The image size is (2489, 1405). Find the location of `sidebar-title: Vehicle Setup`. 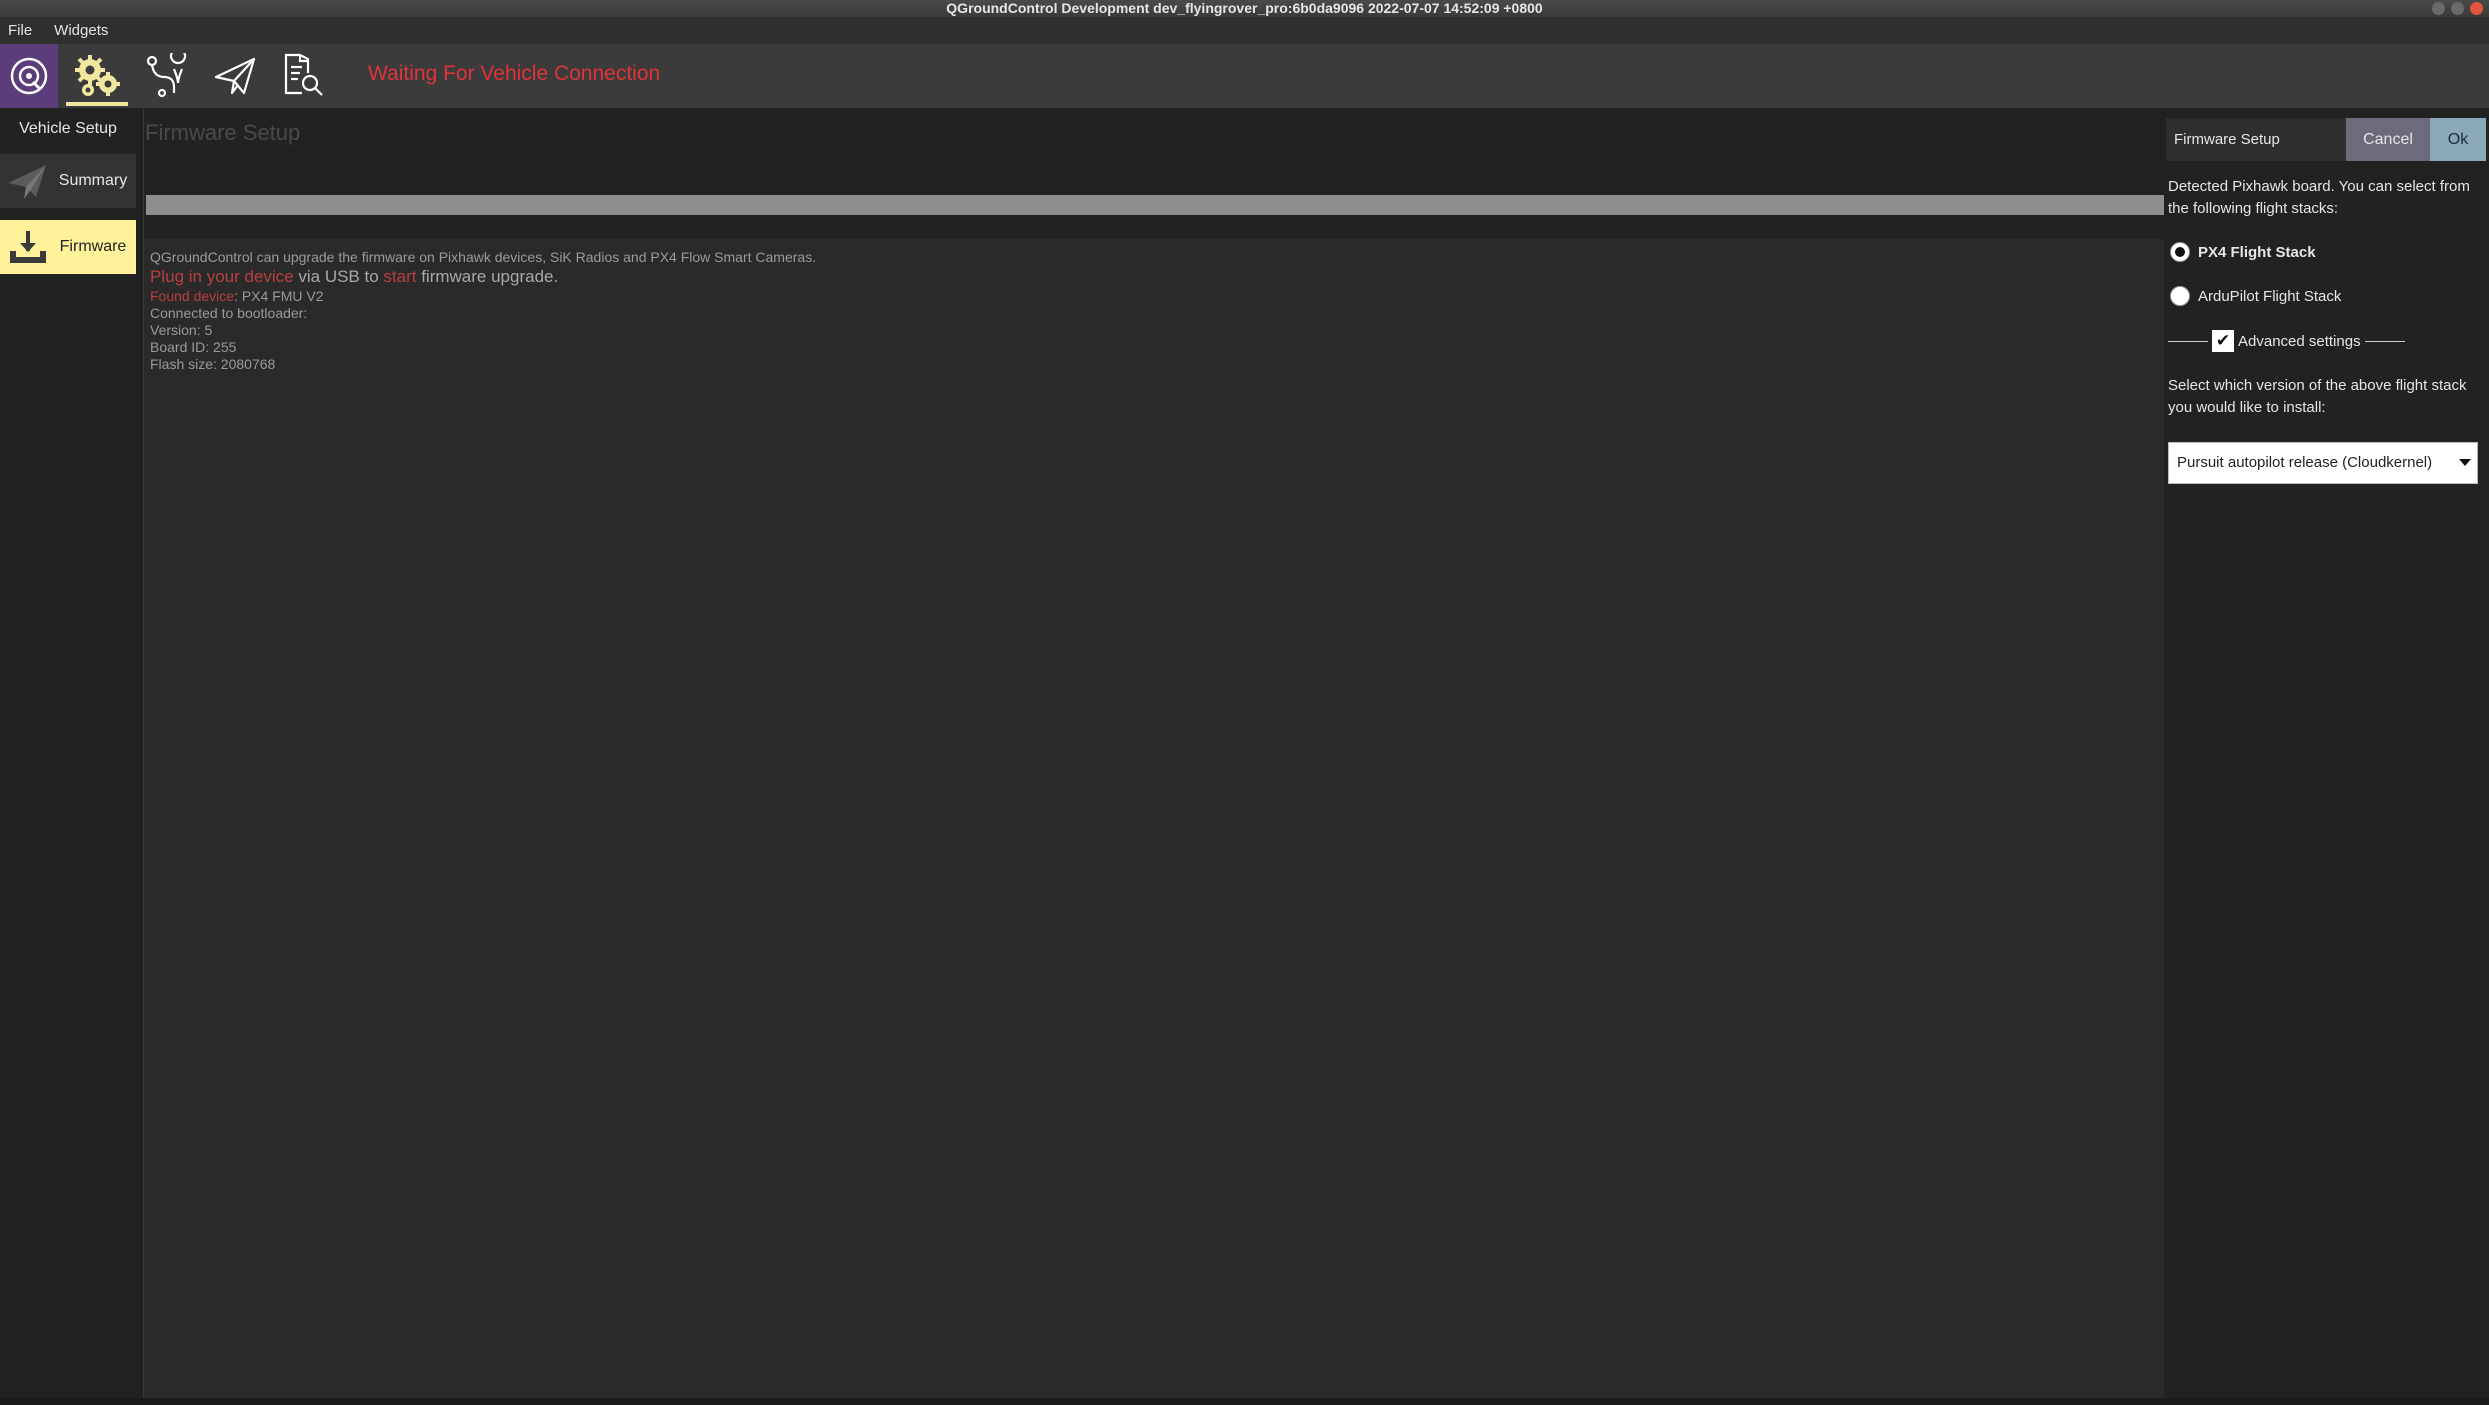

sidebar-title: Vehicle Setup is located at coordinates (68, 128).